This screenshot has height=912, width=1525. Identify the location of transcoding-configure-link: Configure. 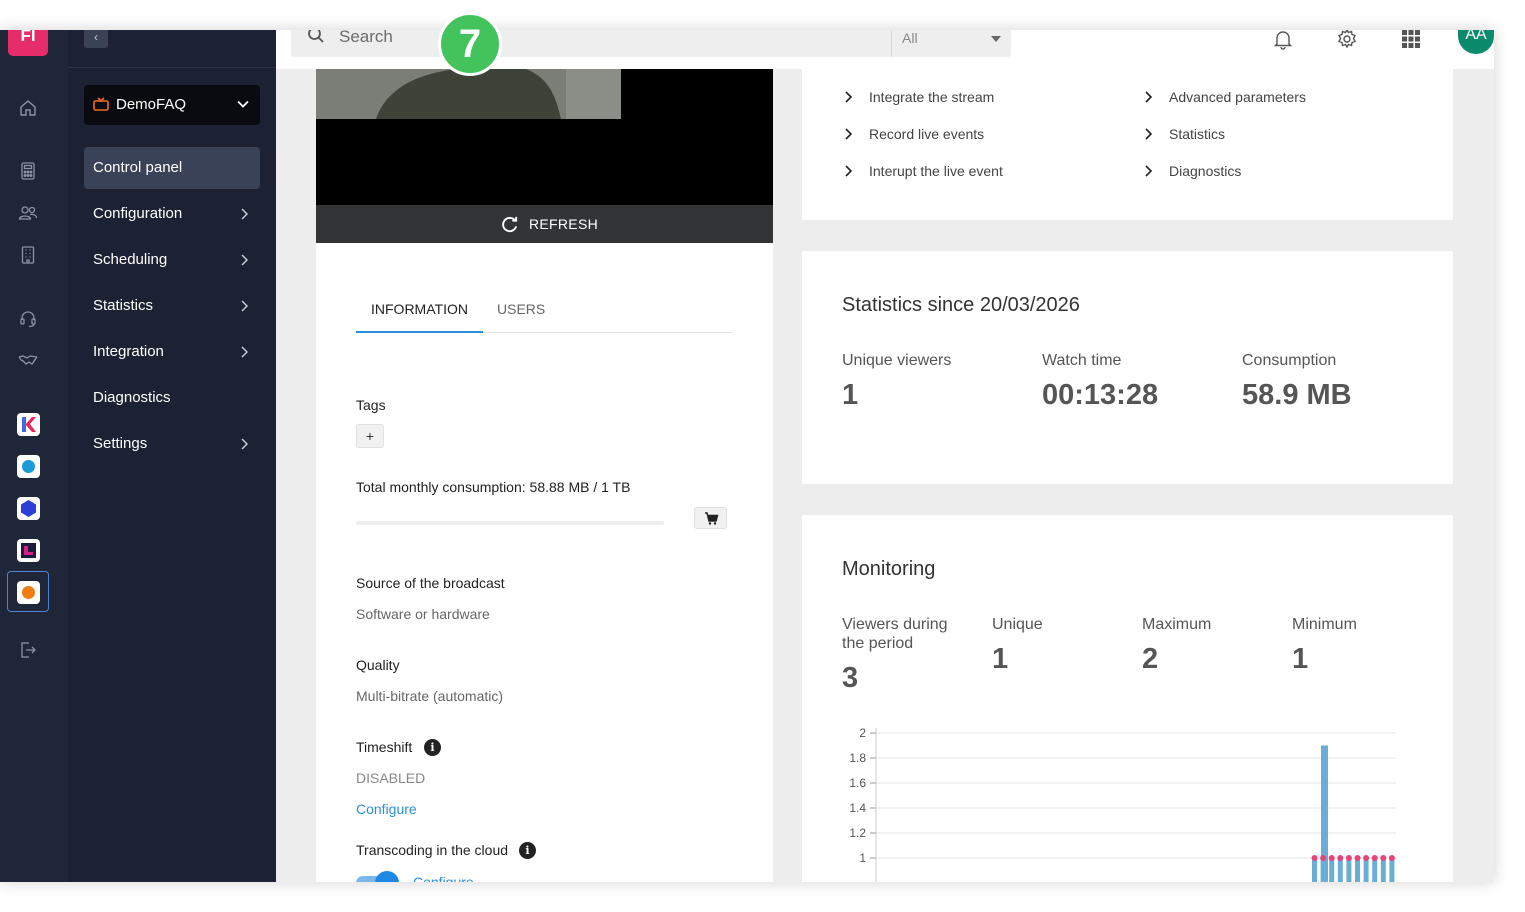
(443, 878).